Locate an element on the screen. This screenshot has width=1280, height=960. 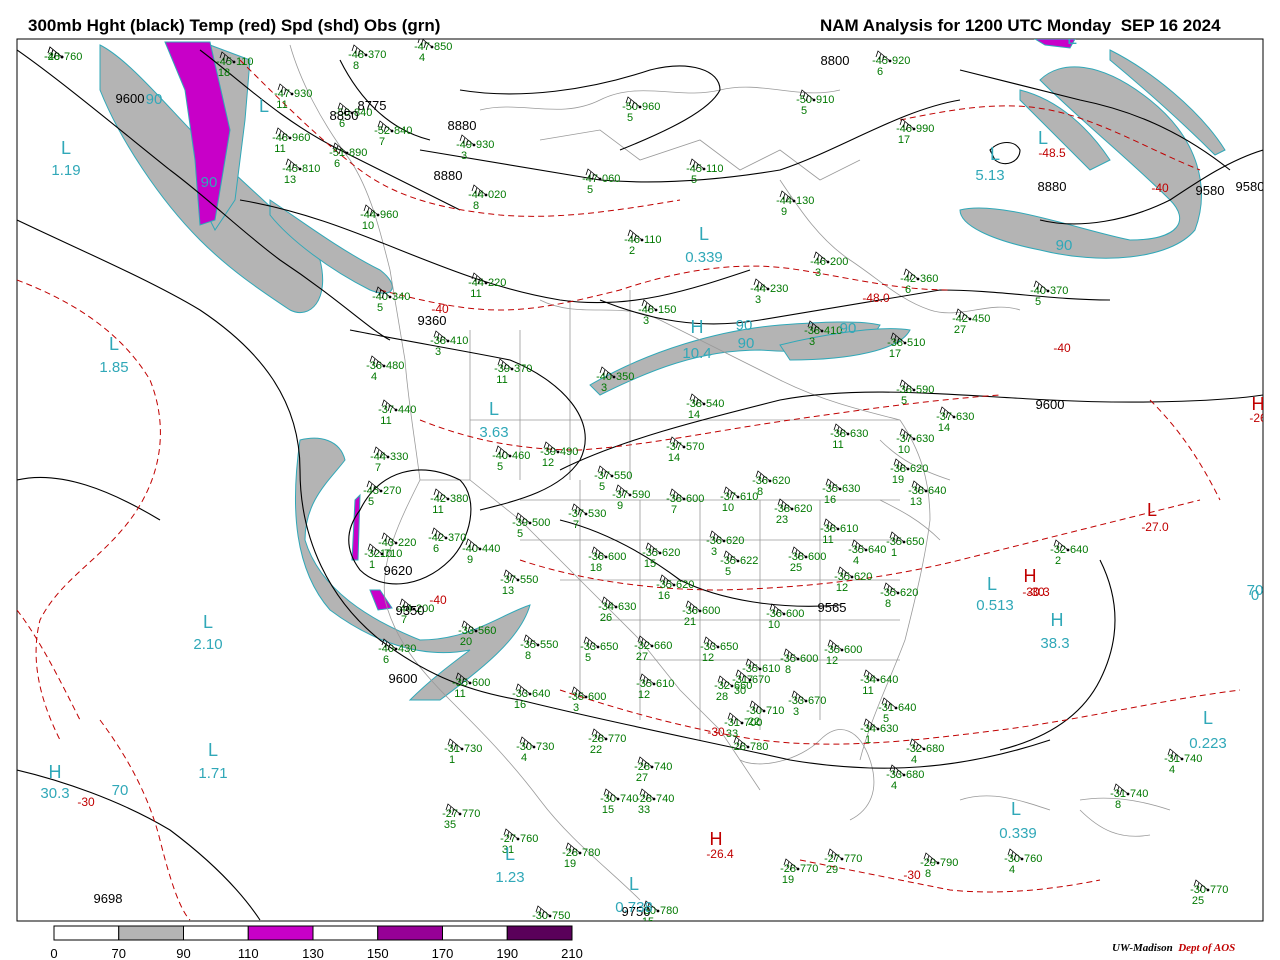
obs-dewpoint-depression: 22 is located at coordinates (596, 750).